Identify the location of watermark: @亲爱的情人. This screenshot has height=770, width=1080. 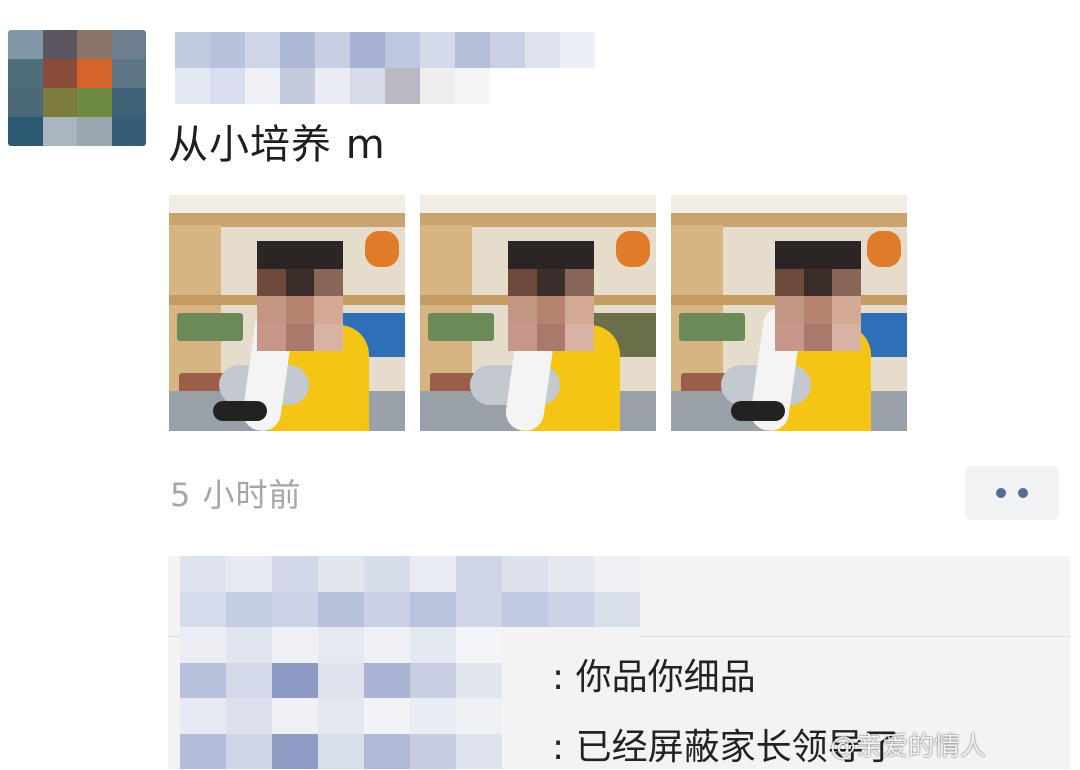
(908, 747).